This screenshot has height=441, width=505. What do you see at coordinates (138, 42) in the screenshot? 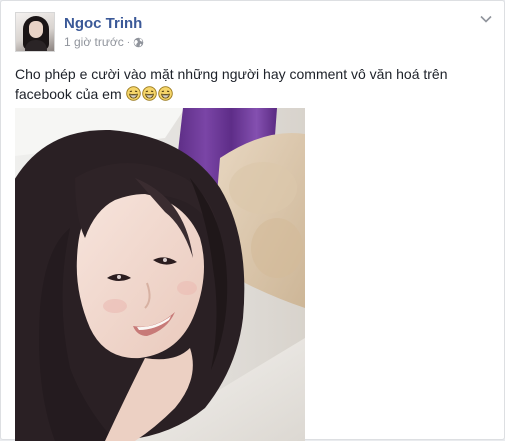
I see `globe-icon` at bounding box center [138, 42].